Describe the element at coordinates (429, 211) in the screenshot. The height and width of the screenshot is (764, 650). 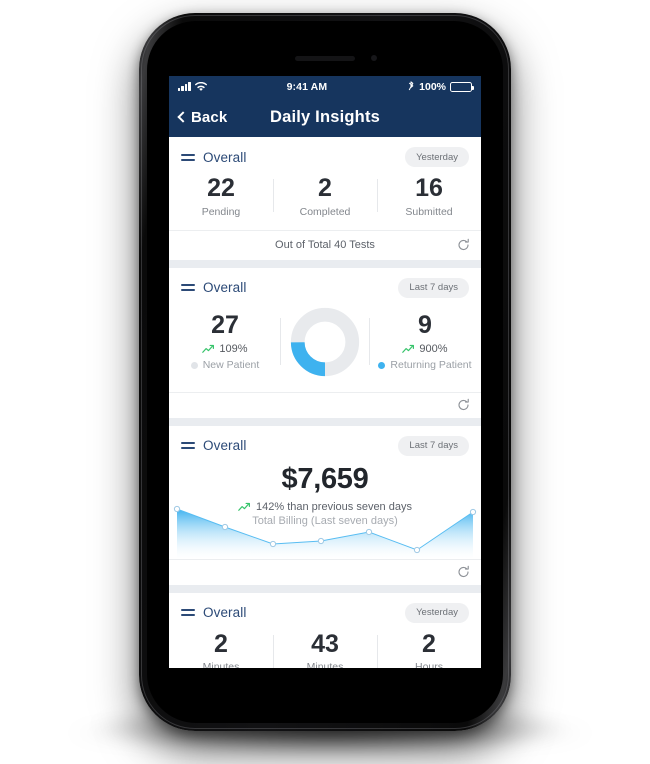
I see `stat-label: Submitted` at that location.